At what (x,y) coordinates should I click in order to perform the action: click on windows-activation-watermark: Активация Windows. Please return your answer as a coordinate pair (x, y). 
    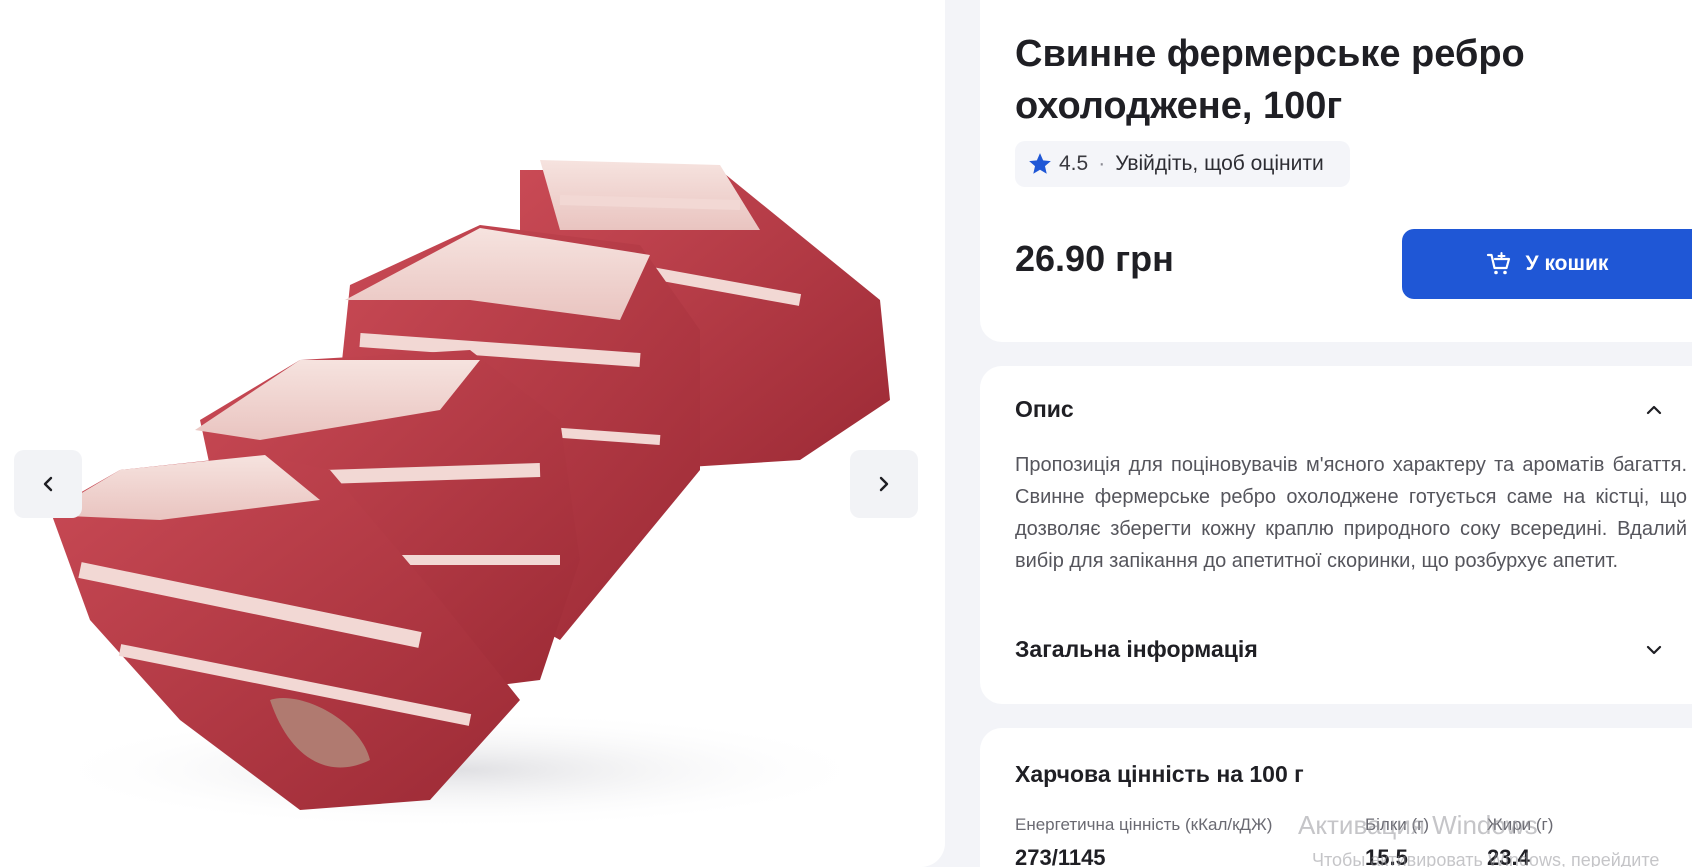
    Looking at the image, I should click on (1418, 825).